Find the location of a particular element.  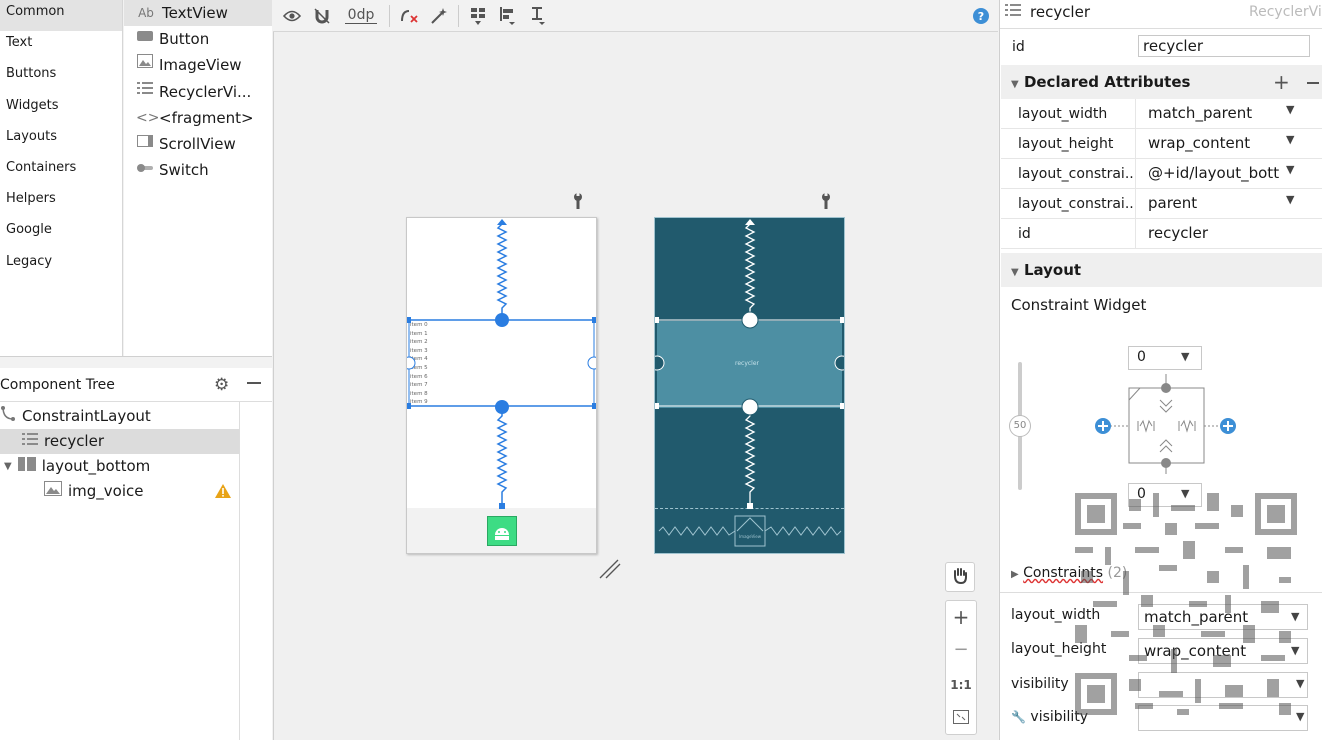

widget-label: Button is located at coordinates (184, 39).